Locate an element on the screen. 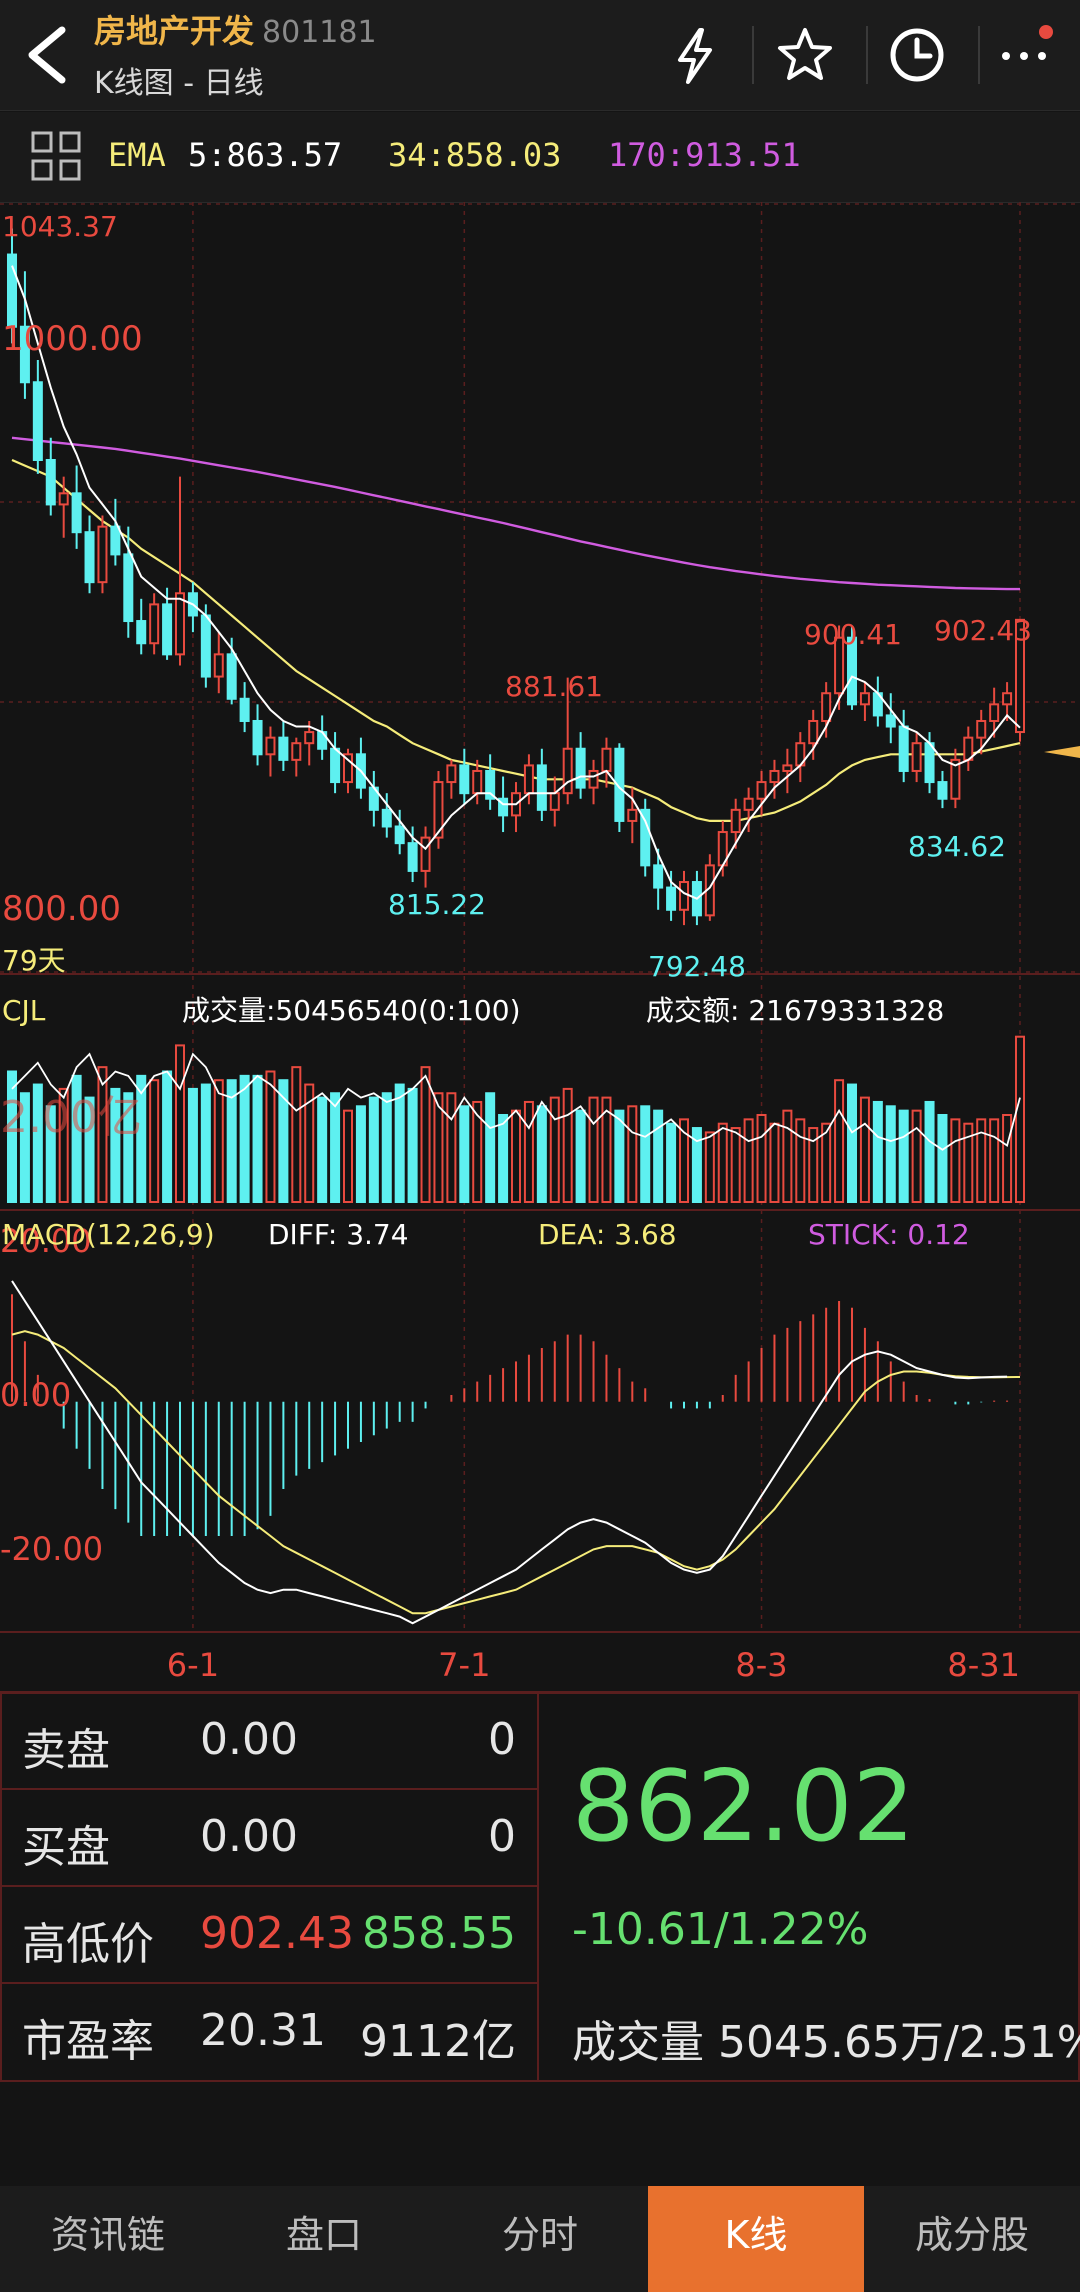  volume-summary: 成交量 5045.65万/2.51% is located at coordinates (826, 2038).